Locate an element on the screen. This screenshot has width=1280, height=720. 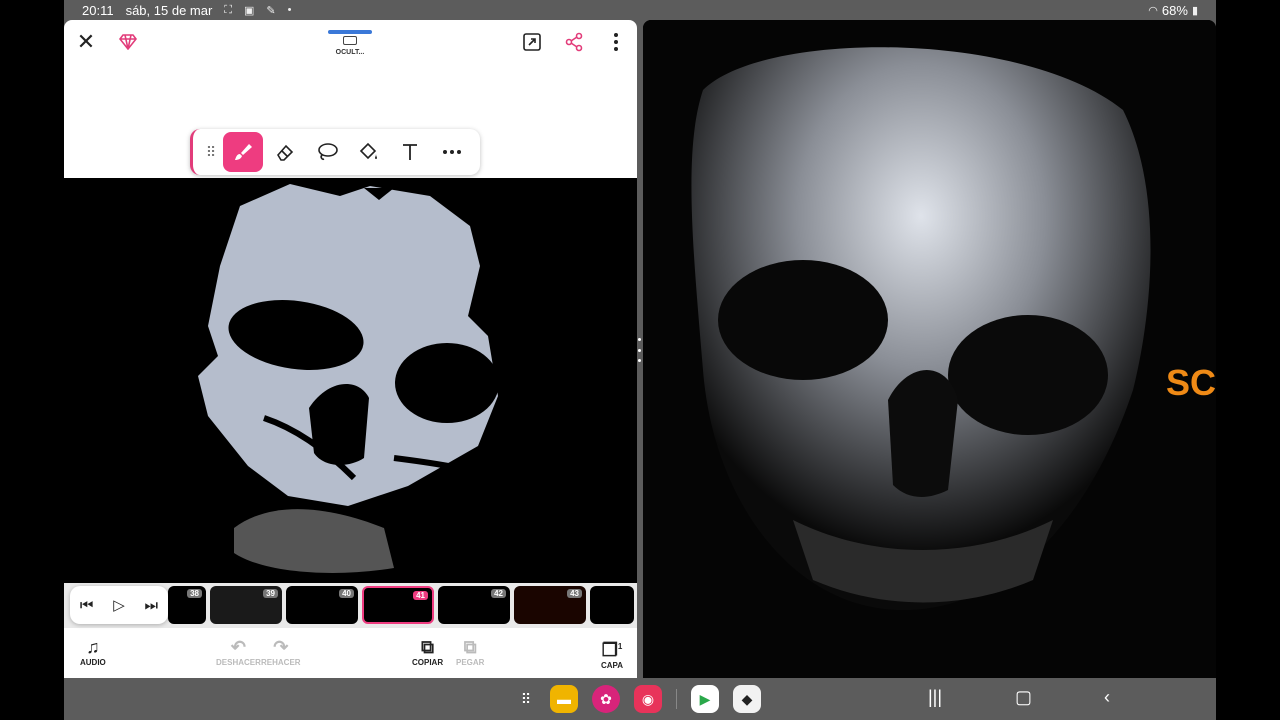
copy-icon: ⧉ is located at coordinates (427, 647).